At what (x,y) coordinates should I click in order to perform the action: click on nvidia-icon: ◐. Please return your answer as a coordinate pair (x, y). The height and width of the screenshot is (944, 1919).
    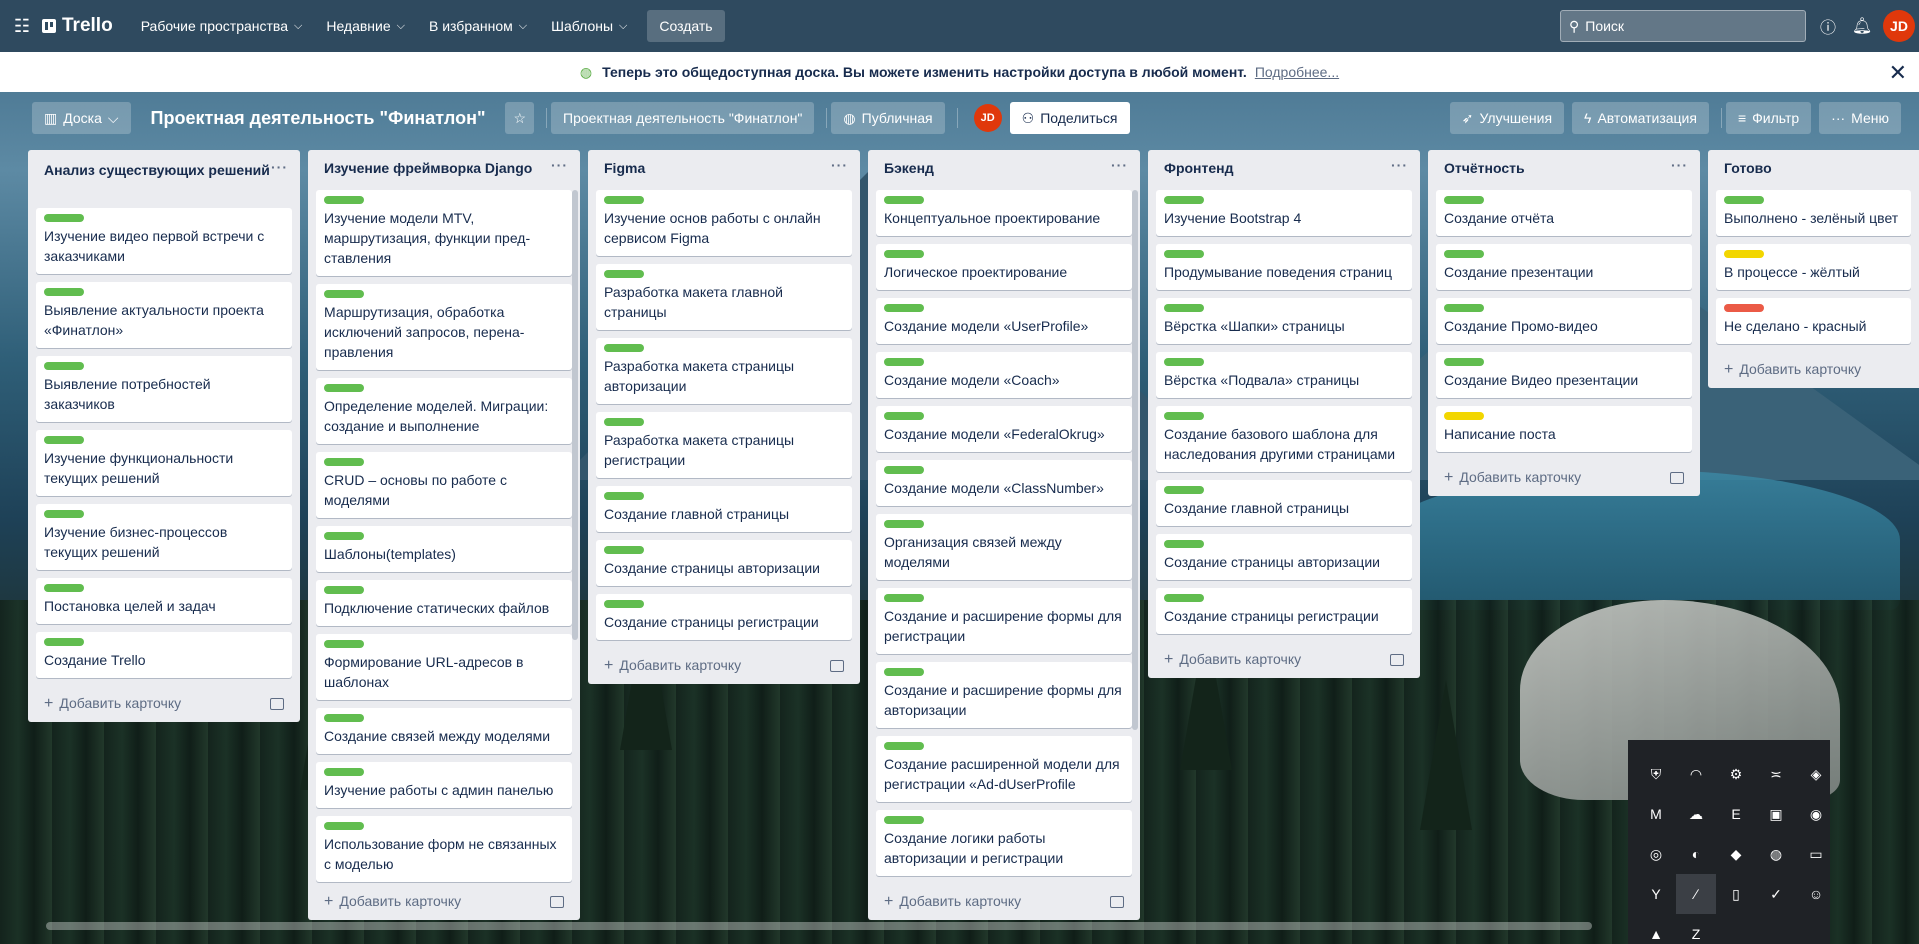
    Looking at the image, I should click on (1696, 854).